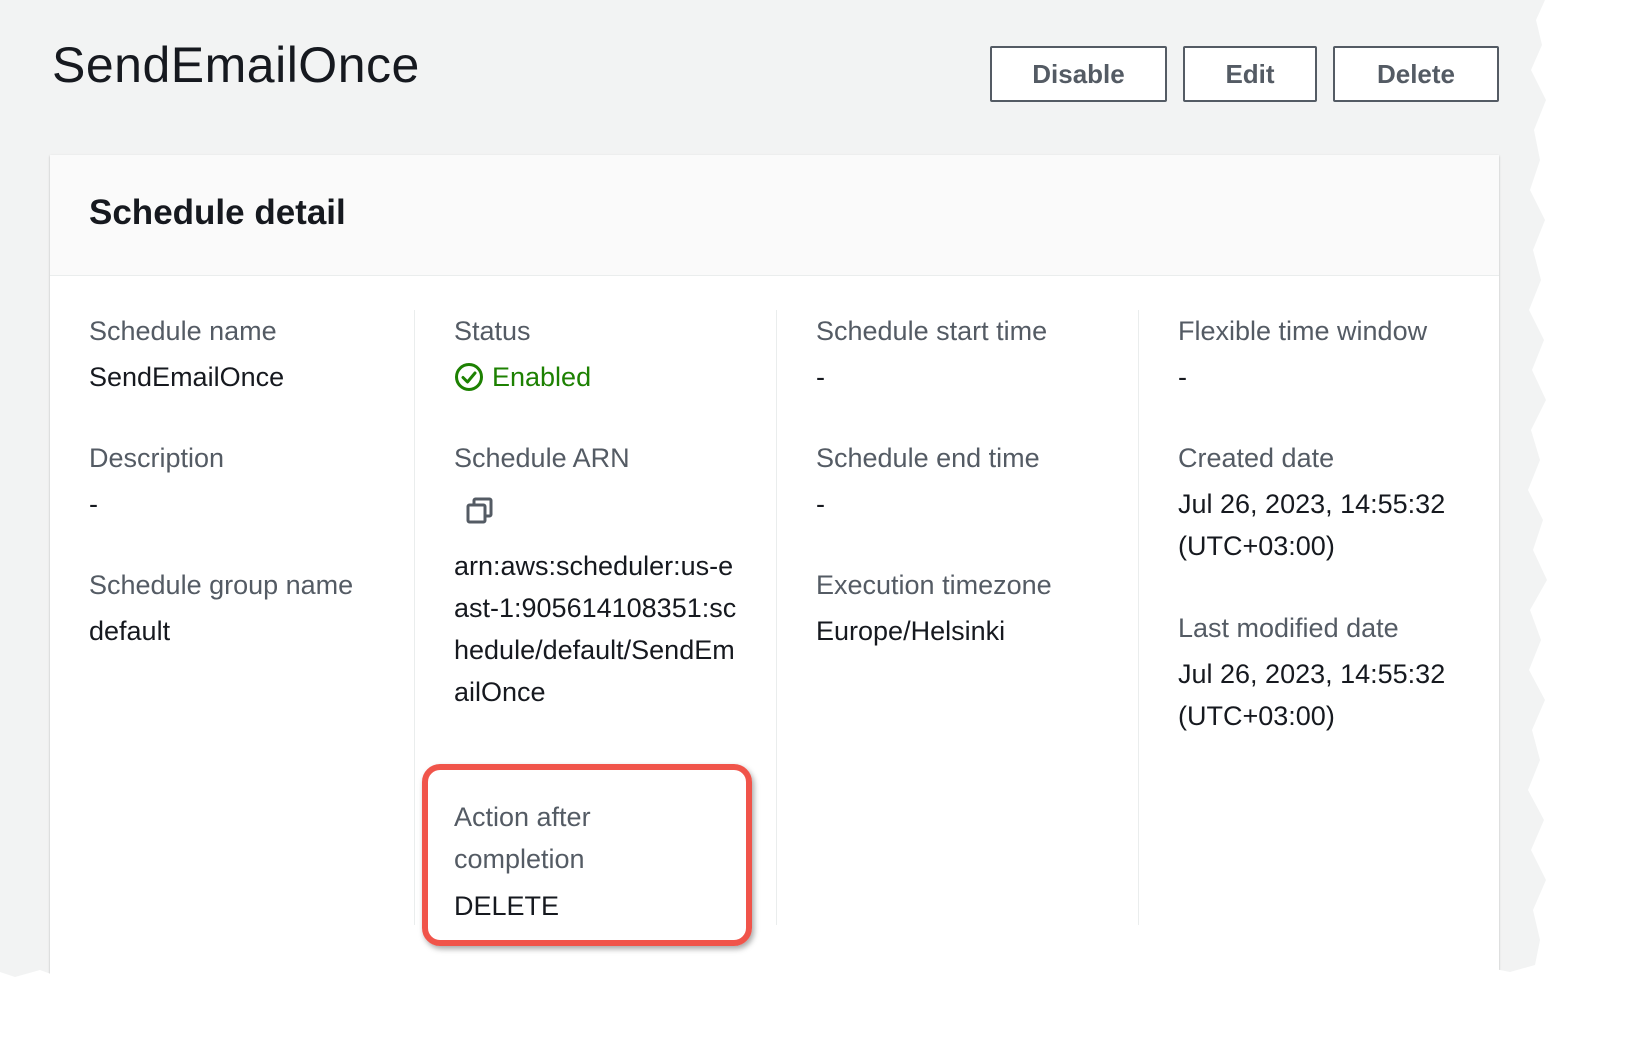  I want to click on schedule-group-name-label: Schedule group name, so click(221, 585).